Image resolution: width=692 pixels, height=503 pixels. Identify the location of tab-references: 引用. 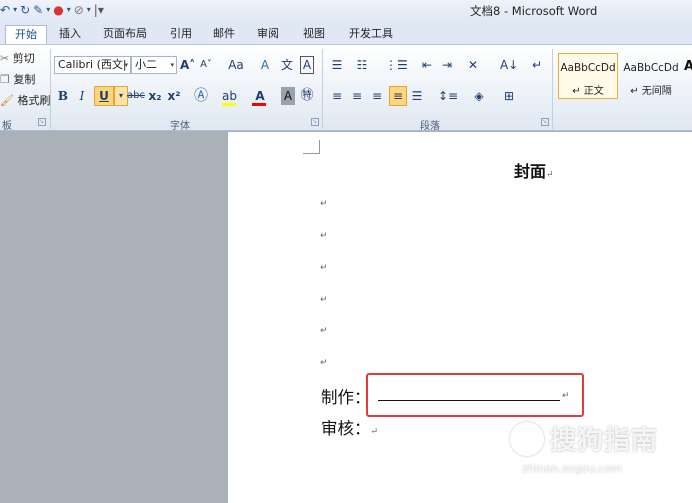
(181, 34).